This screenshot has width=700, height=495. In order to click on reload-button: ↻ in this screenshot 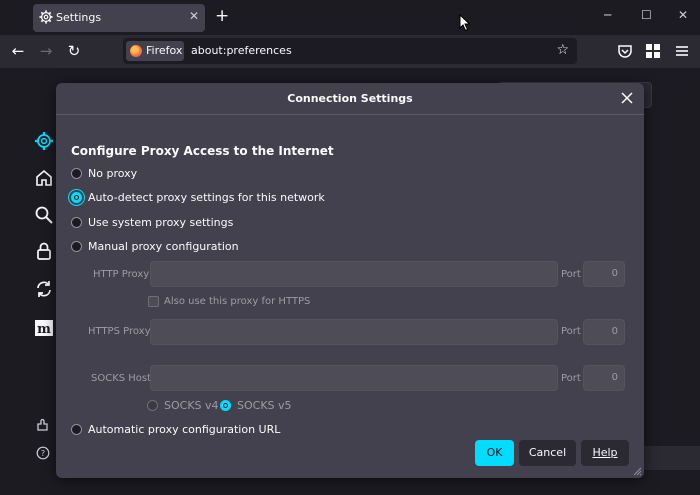, I will do `click(74, 51)`.